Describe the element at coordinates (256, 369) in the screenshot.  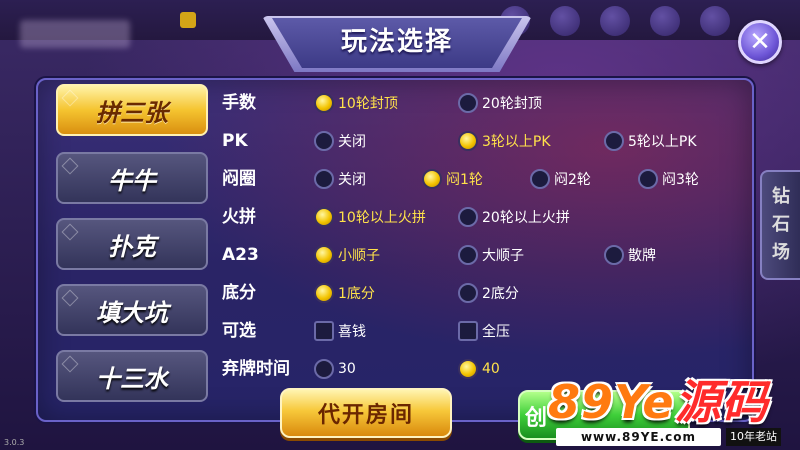
I see `row-label: 弃牌时间` at that location.